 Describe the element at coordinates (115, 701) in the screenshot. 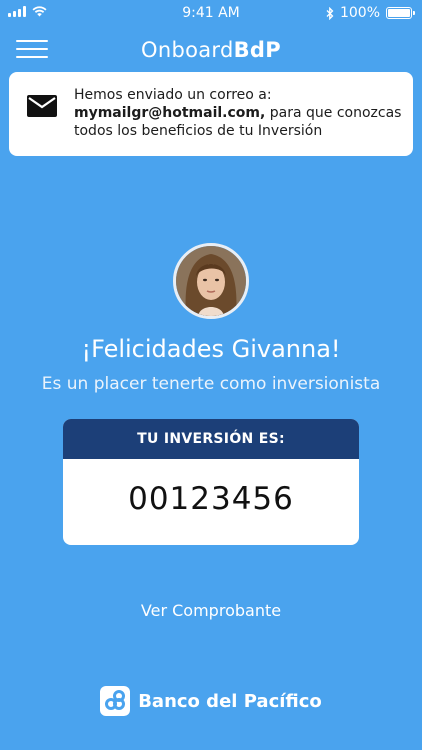

I see `bank-logo-icon` at that location.